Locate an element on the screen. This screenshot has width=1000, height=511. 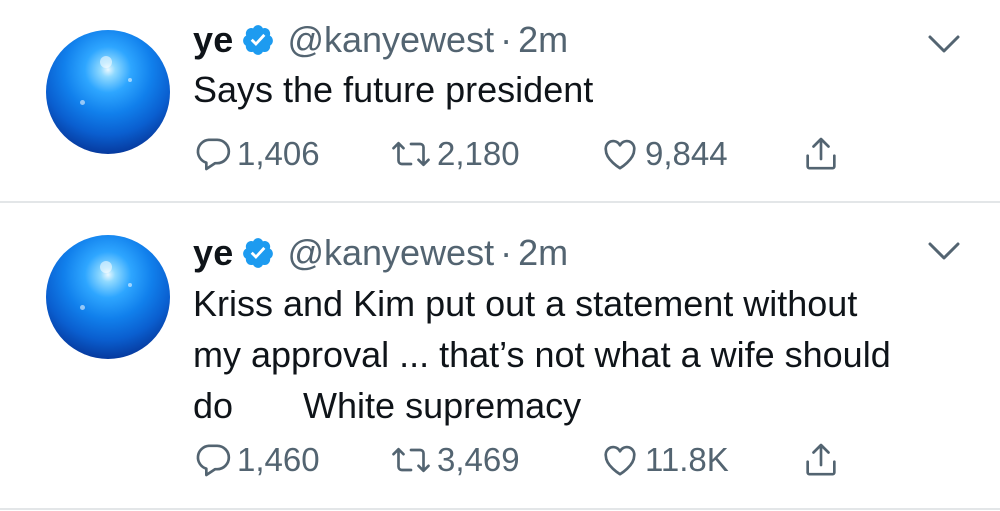
share-button is located at coordinates (821, 460).